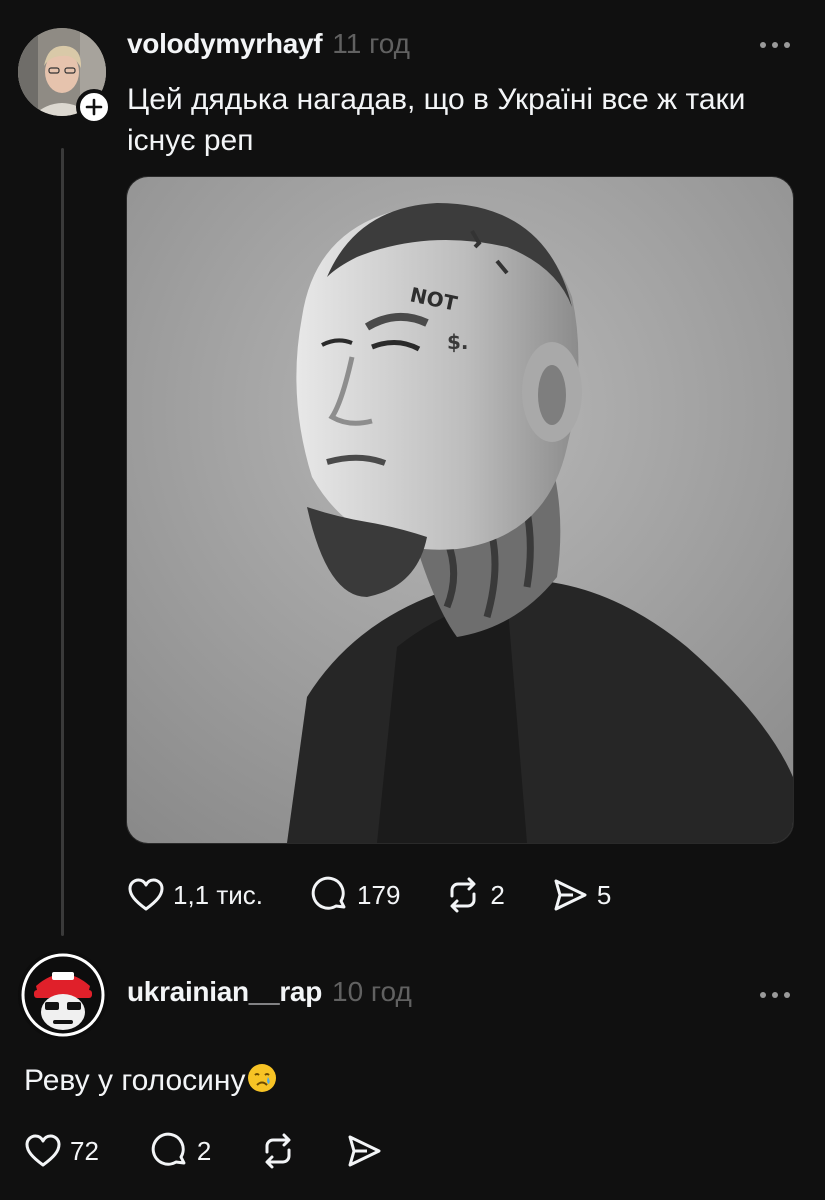 Image resolution: width=825 pixels, height=1200 pixels. I want to click on post-header: volodymyrhayf 11 год, so click(268, 44).